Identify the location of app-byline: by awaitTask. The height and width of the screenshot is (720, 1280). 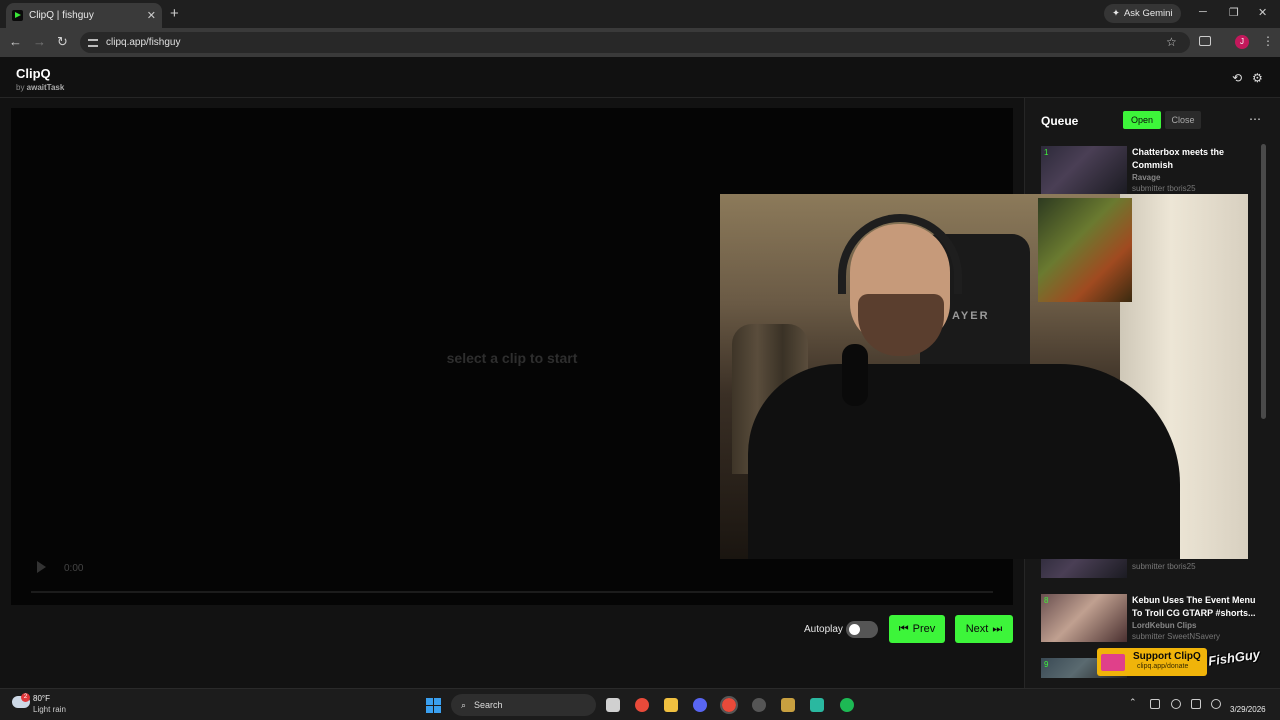
(40, 87).